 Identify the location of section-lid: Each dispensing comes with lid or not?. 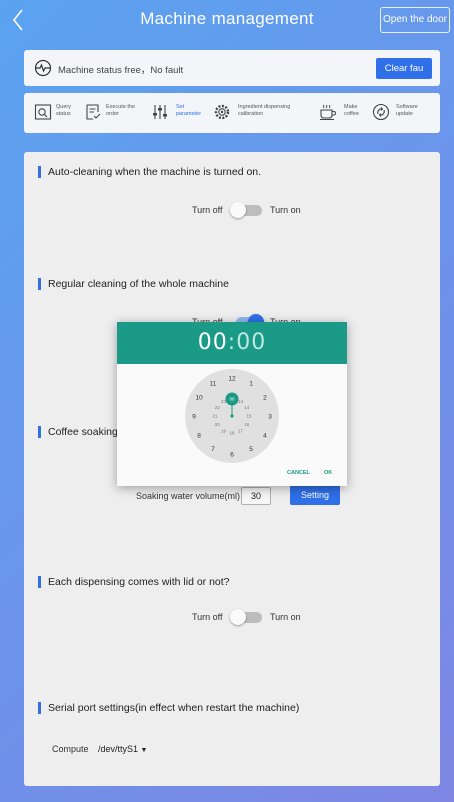
(134, 582).